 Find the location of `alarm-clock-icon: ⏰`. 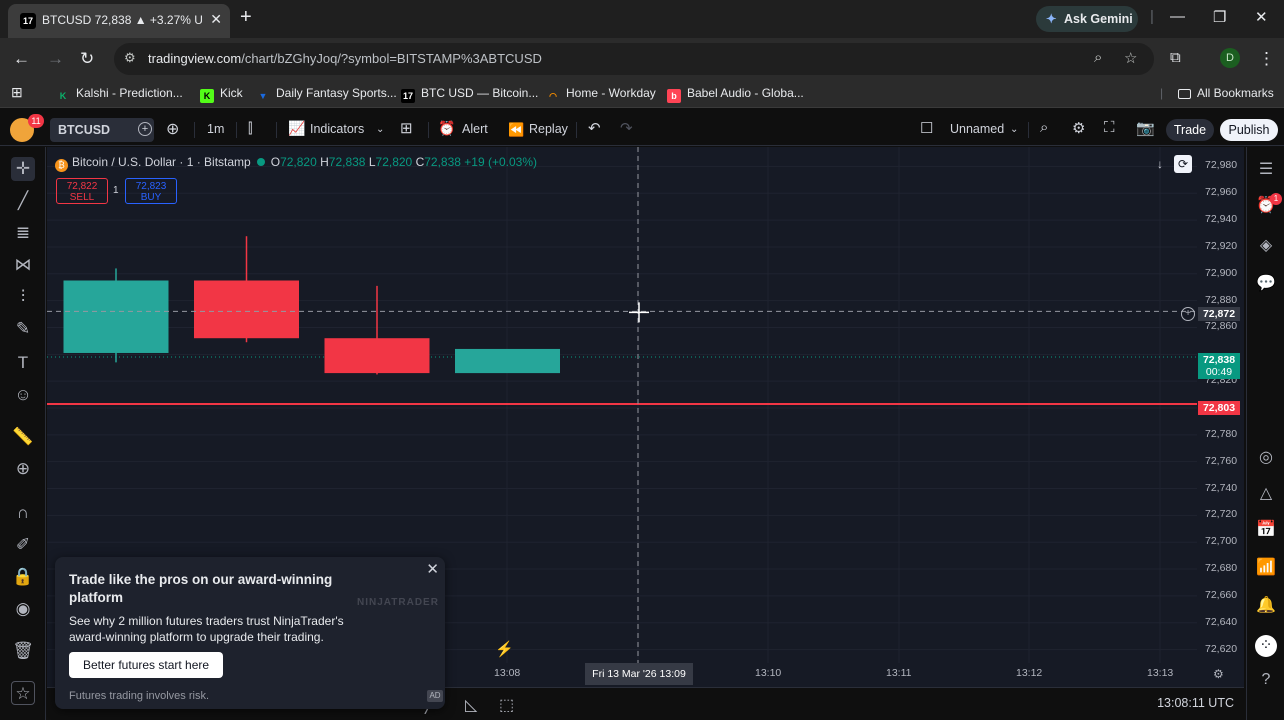

alarm-clock-icon: ⏰ is located at coordinates (446, 128).